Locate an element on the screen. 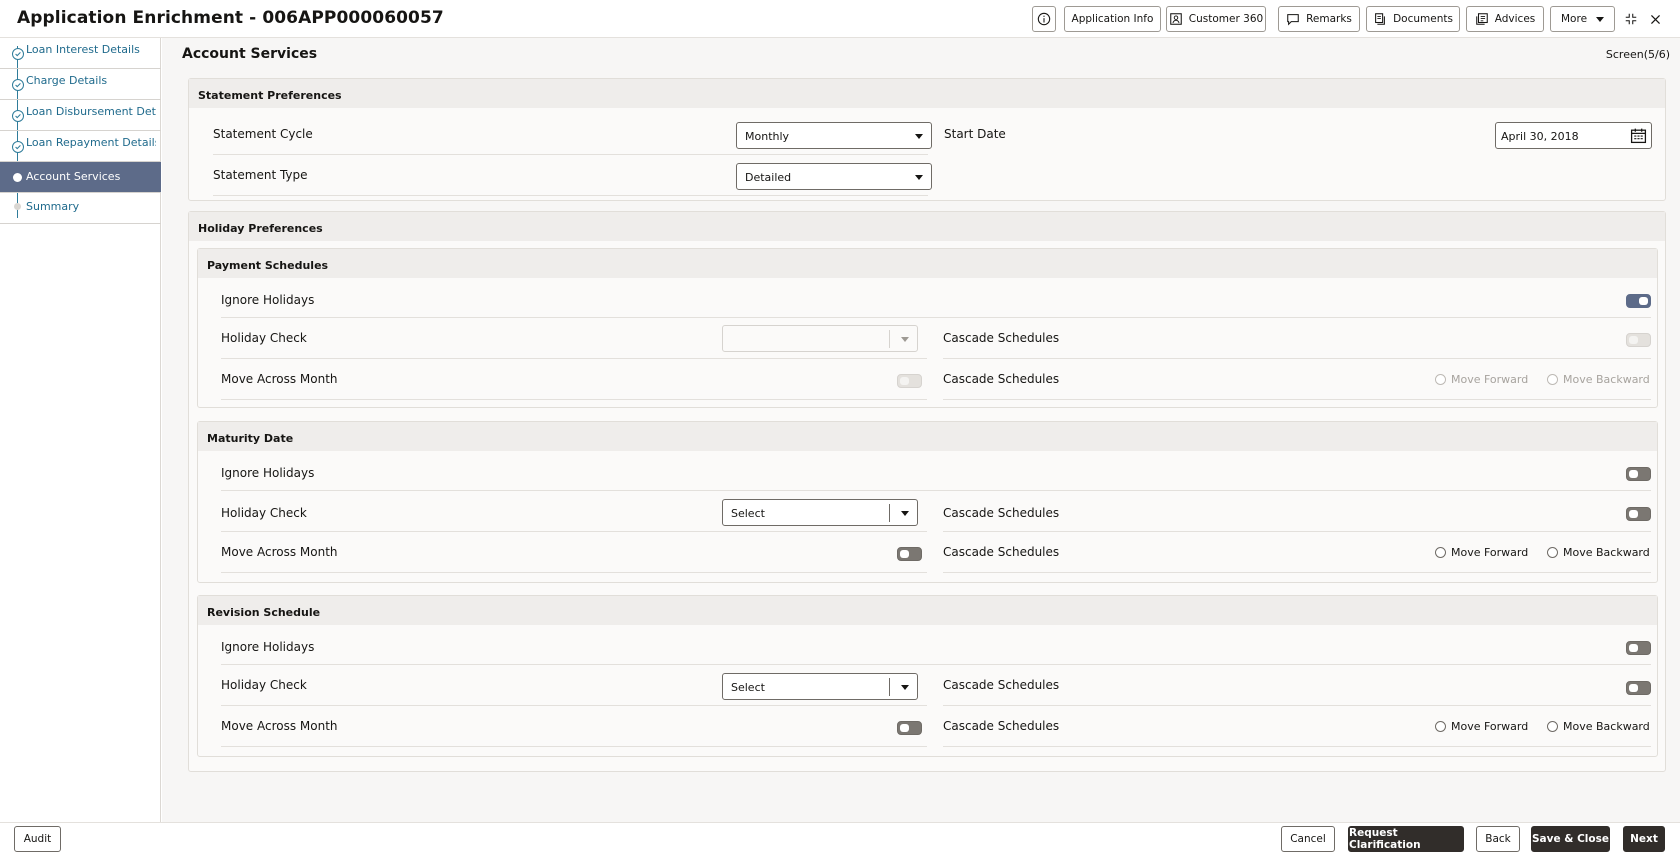 Image resolution: width=1680 pixels, height=858 pixels. statement-cycle-row: Statement Cycle Monthly is located at coordinates (572, 135).